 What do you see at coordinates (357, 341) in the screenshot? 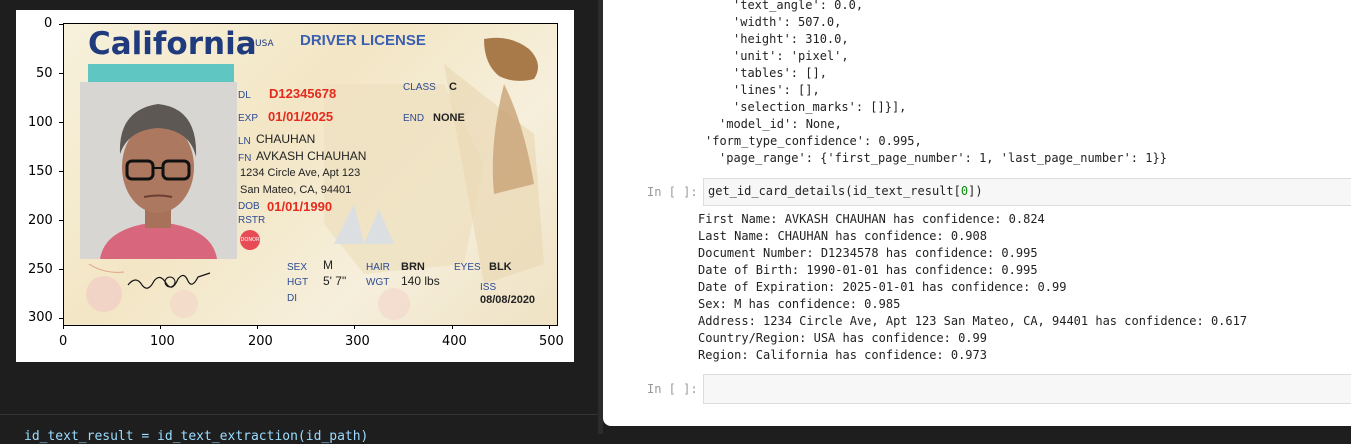
I see `x-tick-label: 300` at bounding box center [357, 341].